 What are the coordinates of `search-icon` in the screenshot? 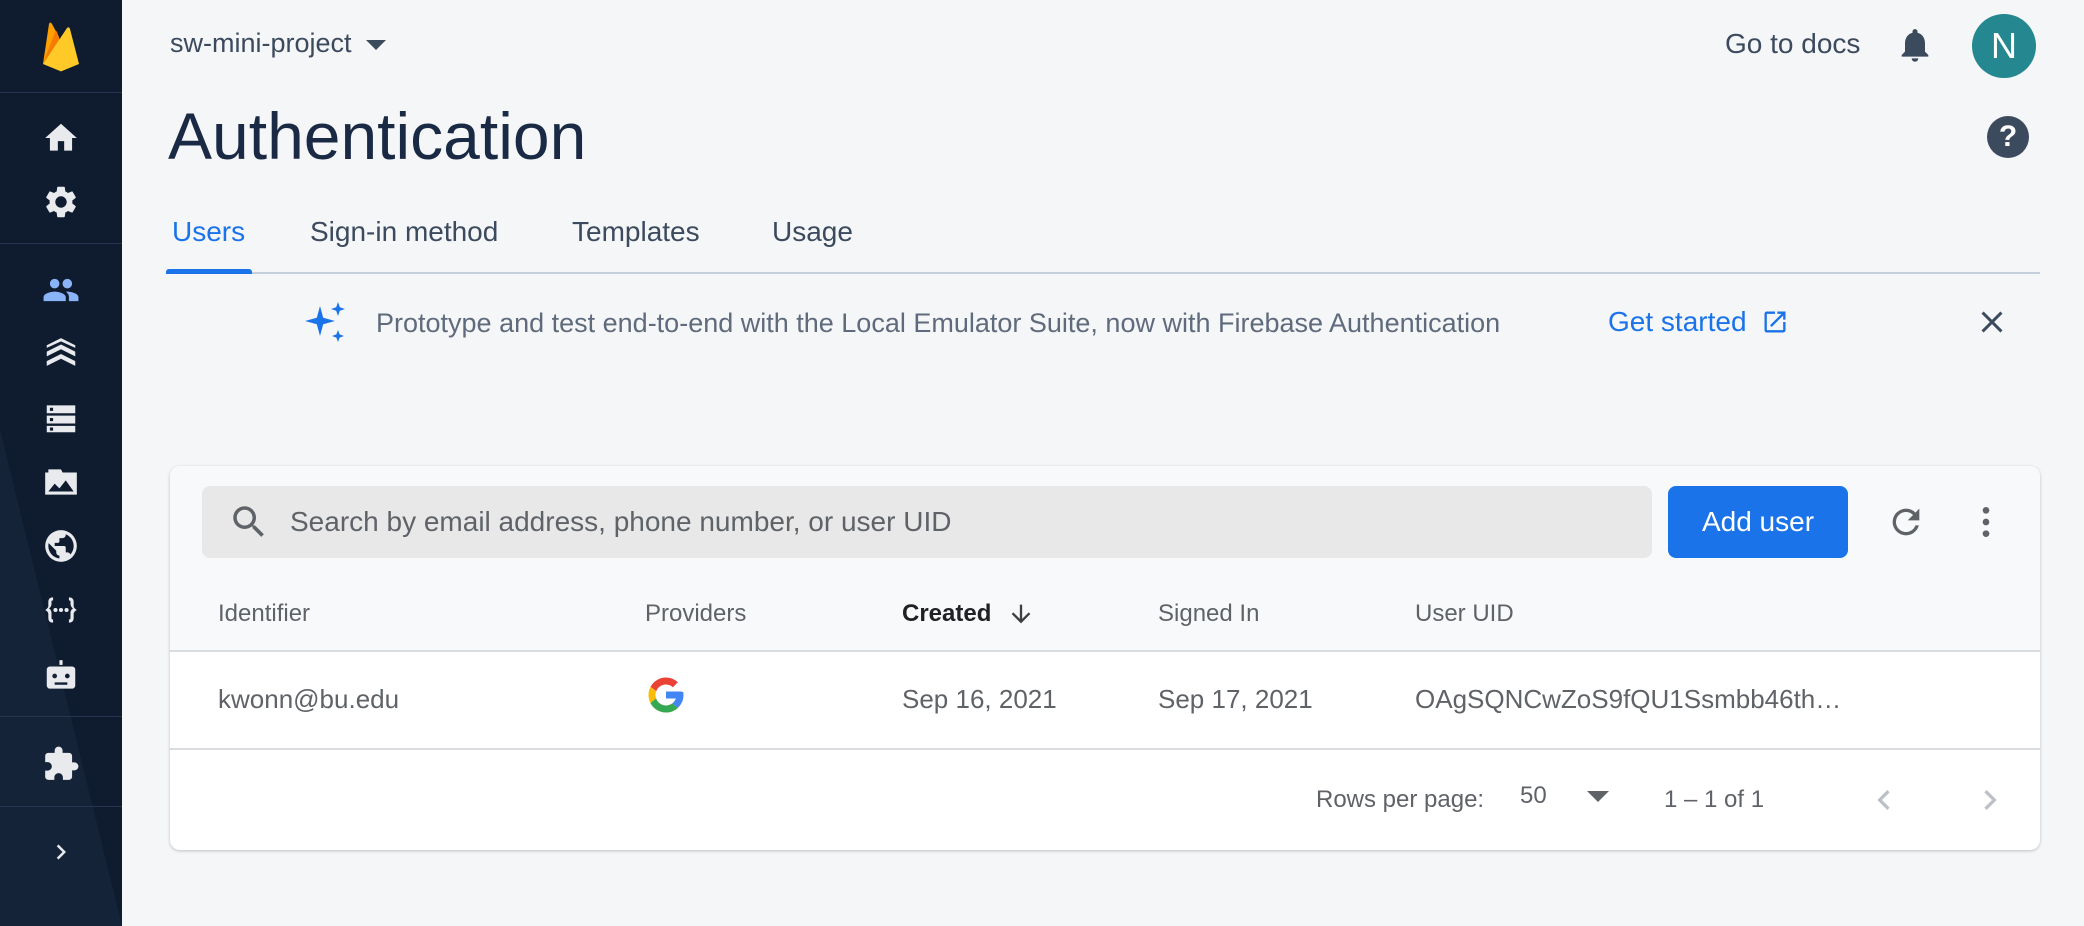 It's located at (248, 521).